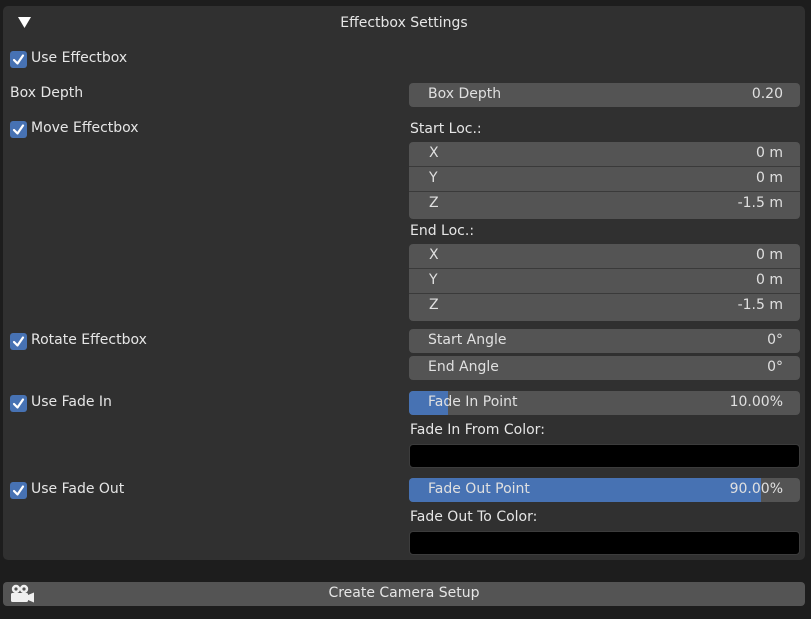 This screenshot has width=811, height=619. What do you see at coordinates (604, 306) in the screenshot?
I see `end-loc-z-field: Z -1.5 m` at bounding box center [604, 306].